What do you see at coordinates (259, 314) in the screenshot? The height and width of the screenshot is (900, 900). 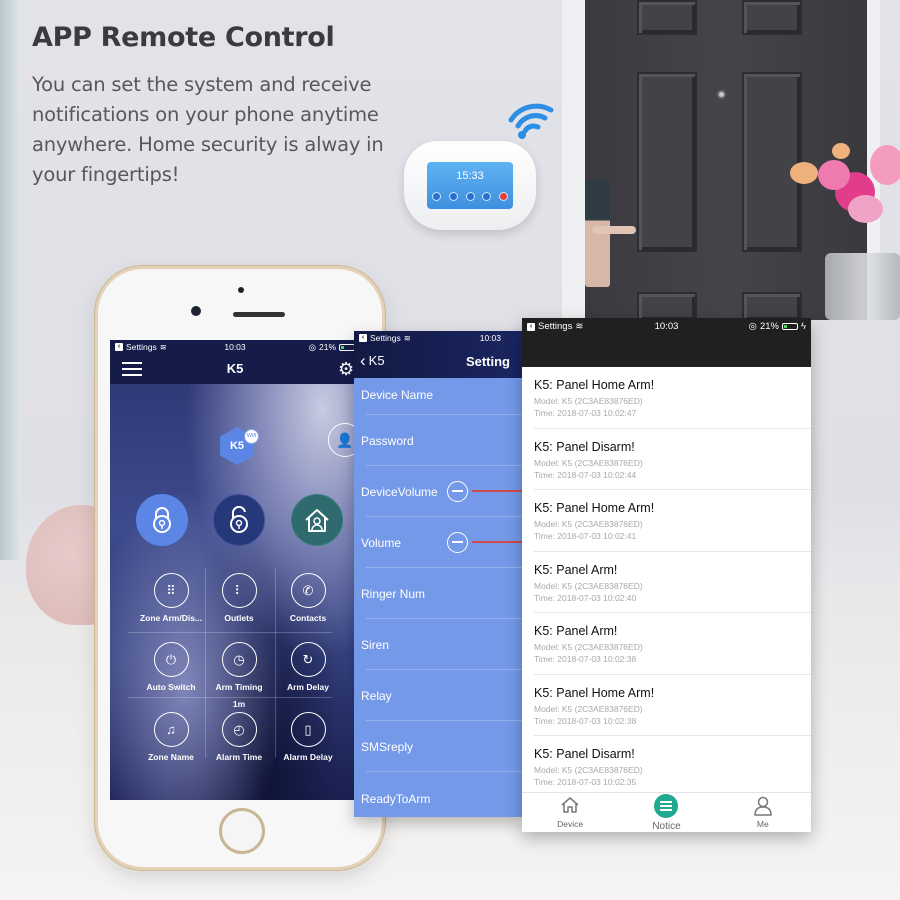 I see `earpiece` at bounding box center [259, 314].